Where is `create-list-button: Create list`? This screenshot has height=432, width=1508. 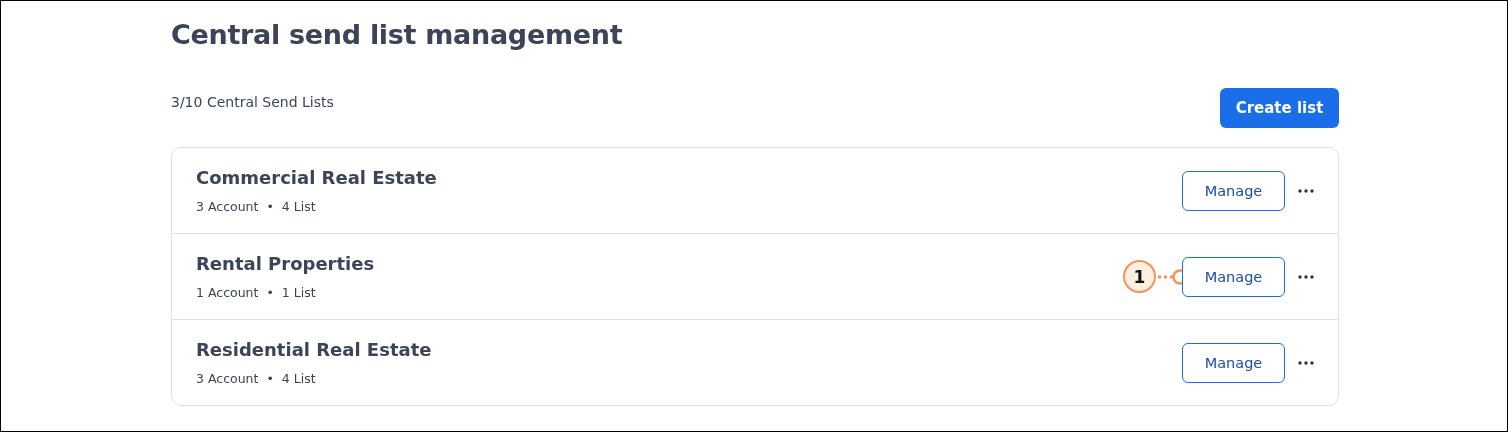
create-list-button: Create list is located at coordinates (1279, 108).